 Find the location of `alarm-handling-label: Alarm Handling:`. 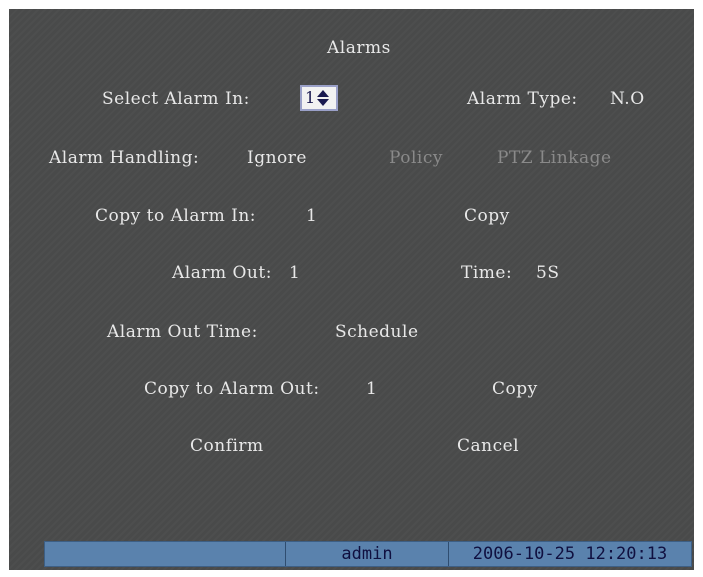

alarm-handling-label: Alarm Handling: is located at coordinates (124, 158).